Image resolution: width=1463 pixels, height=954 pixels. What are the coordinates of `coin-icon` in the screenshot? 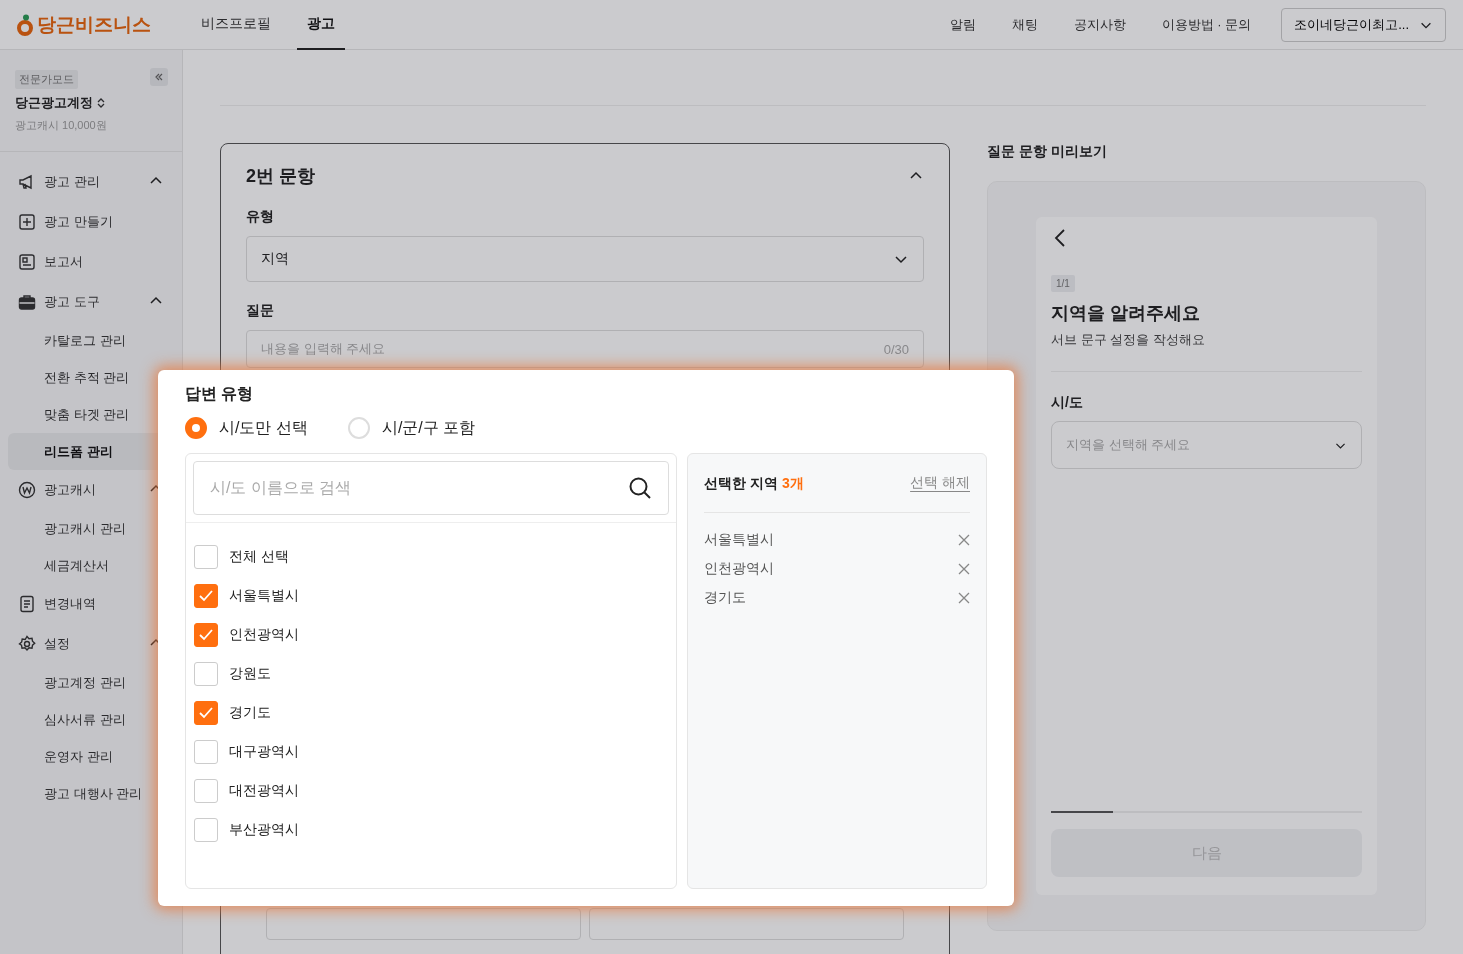 It's located at (27, 490).